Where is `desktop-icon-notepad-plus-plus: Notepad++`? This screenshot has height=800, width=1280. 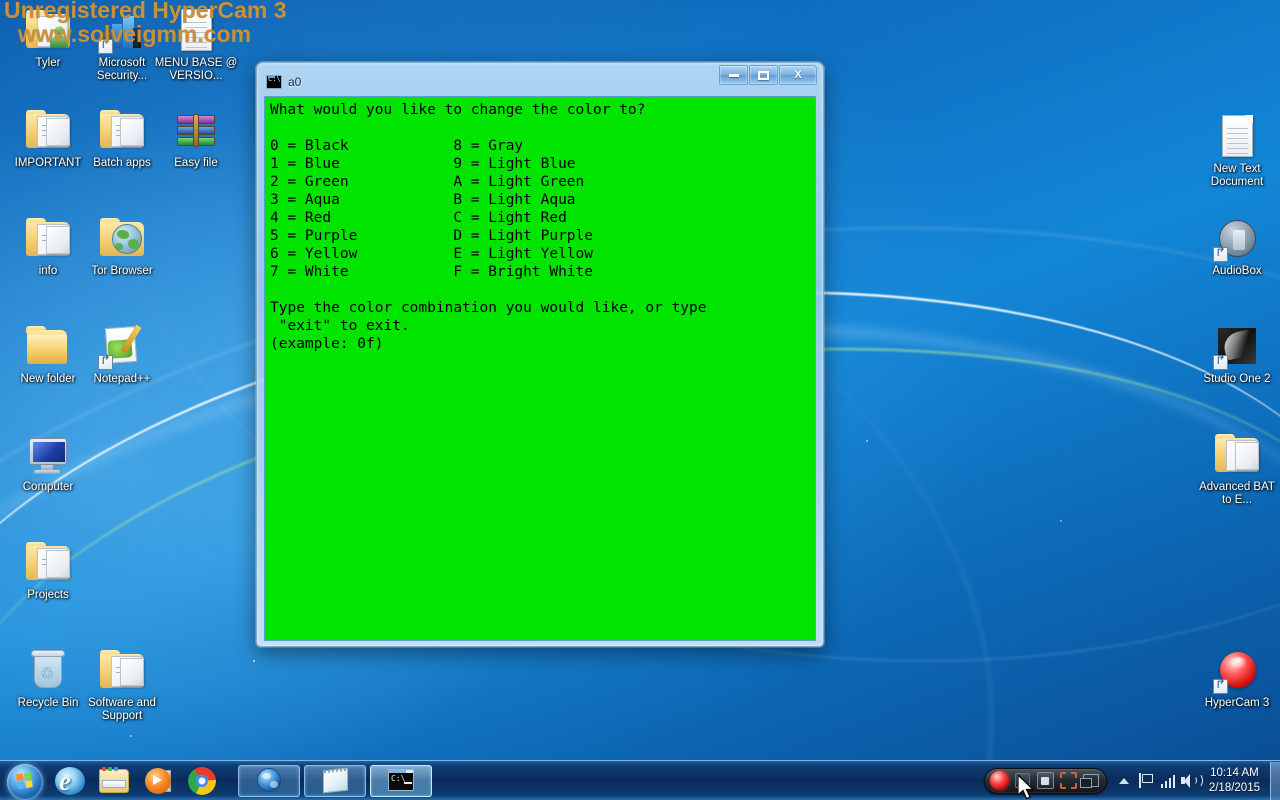 desktop-icon-notepad-plus-plus: Notepad++ is located at coordinates (122, 354).